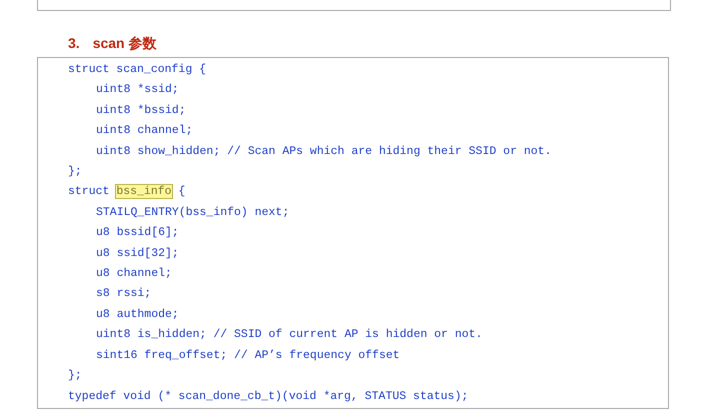  Describe the element at coordinates (289, 335) in the screenshot. I see `code-line: uint8 is_hidden; // SSID of current AP is hidden or not.` at that location.